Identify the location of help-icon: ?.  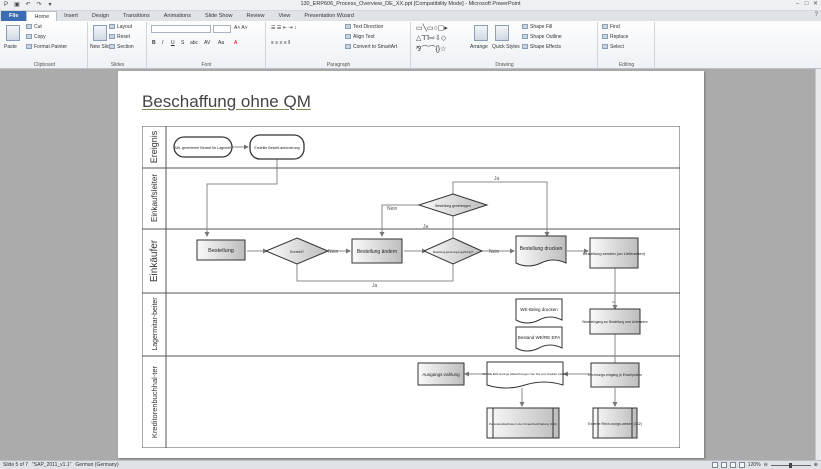
(816, 15).